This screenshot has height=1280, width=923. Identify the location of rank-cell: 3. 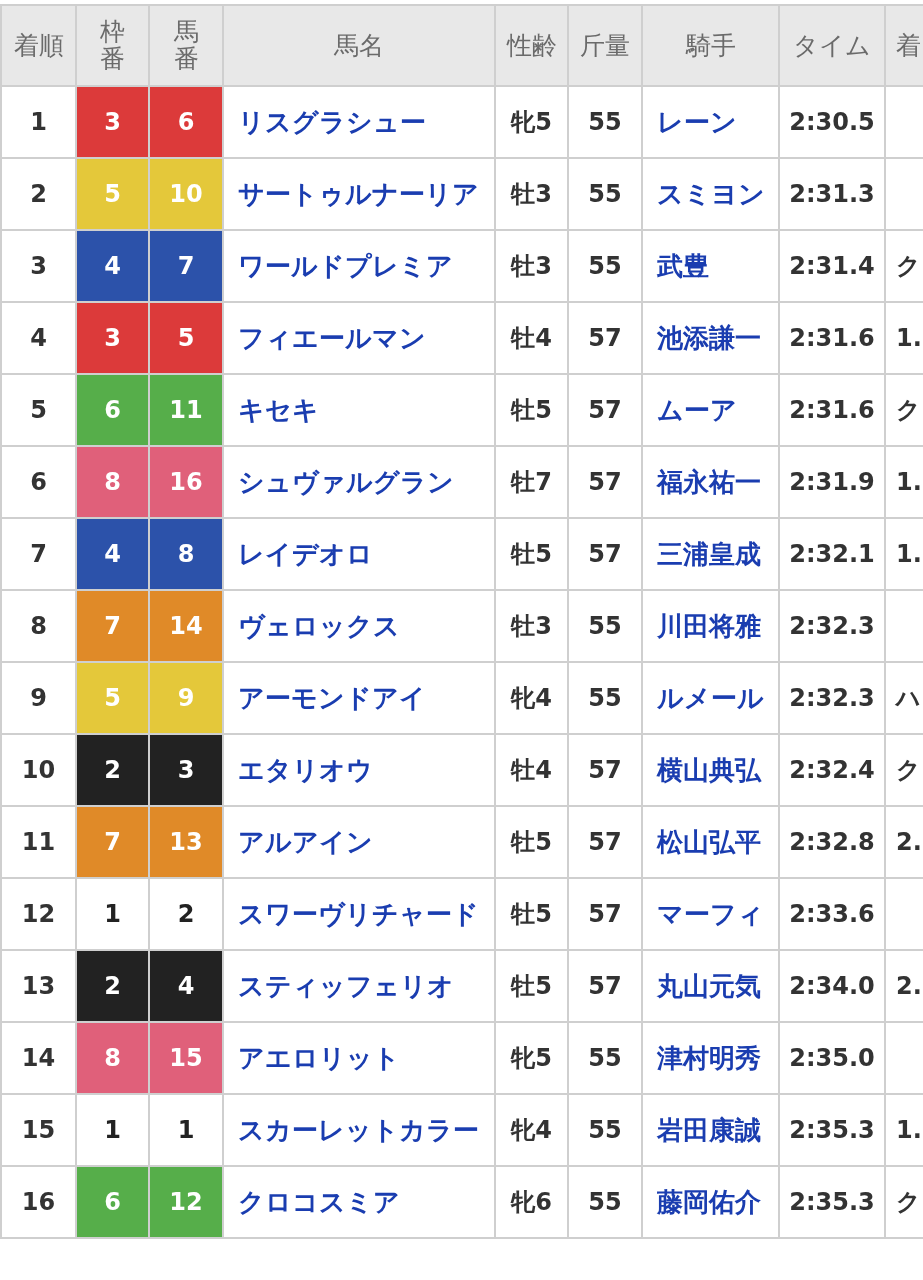
(38, 266).